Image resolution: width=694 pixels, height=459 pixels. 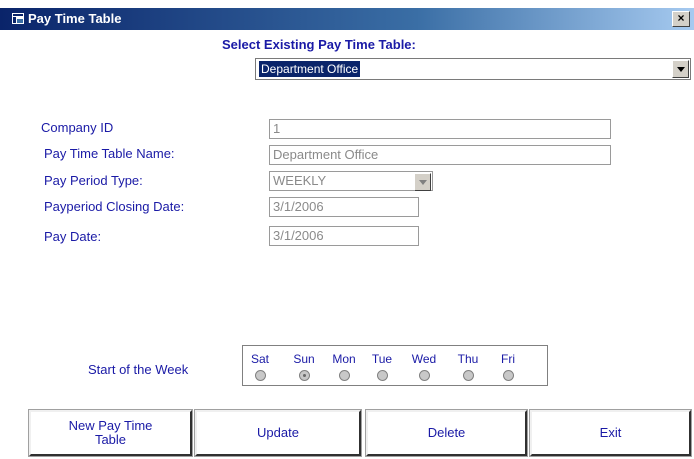 What do you see at coordinates (468, 375) in the screenshot?
I see `radio-thu` at bounding box center [468, 375].